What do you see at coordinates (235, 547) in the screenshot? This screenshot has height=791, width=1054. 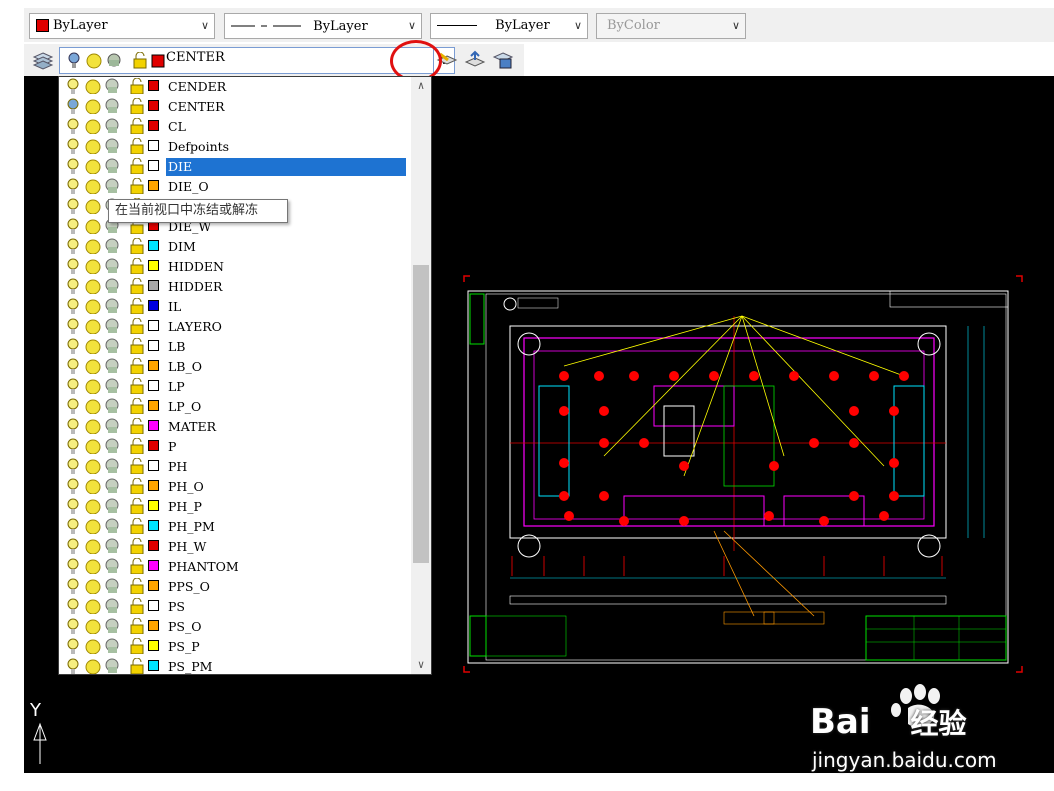 I see `layer-row: PH_W` at bounding box center [235, 547].